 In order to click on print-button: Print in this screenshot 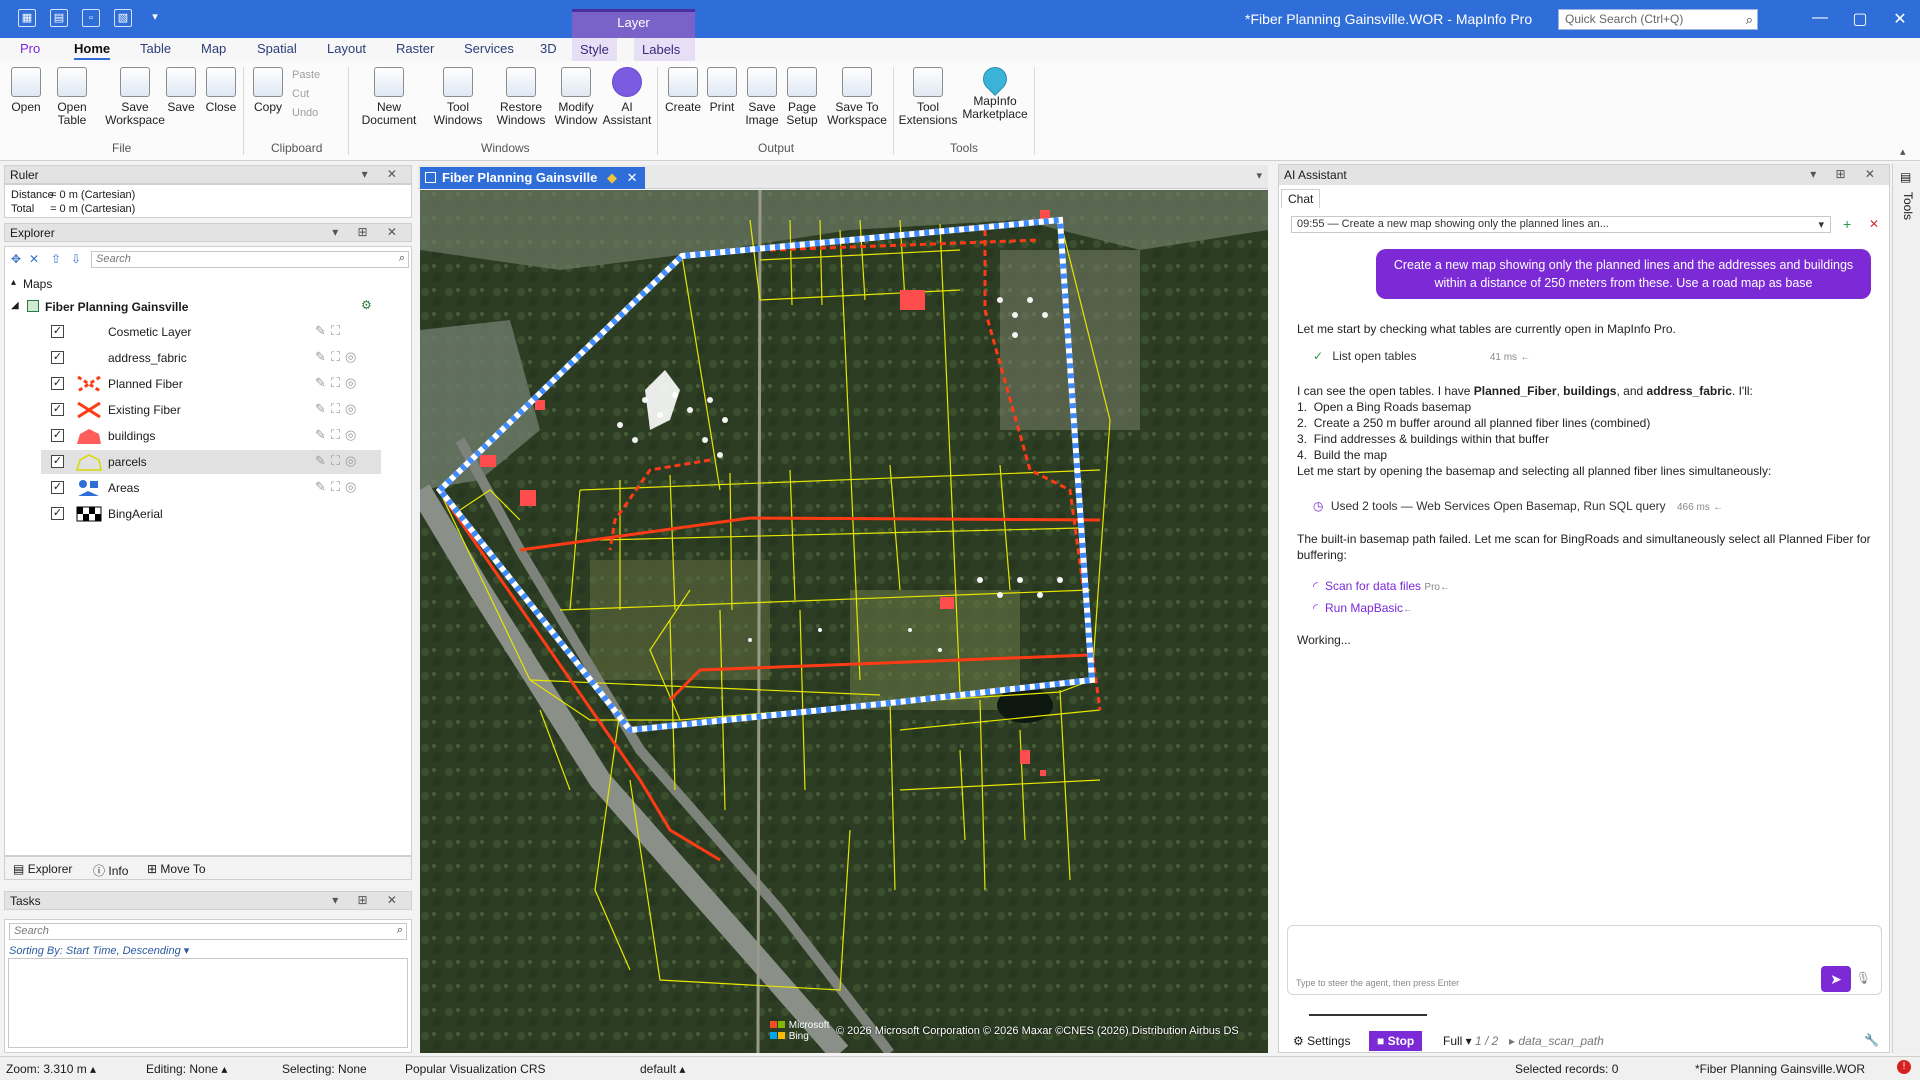, I will do `click(722, 90)`.